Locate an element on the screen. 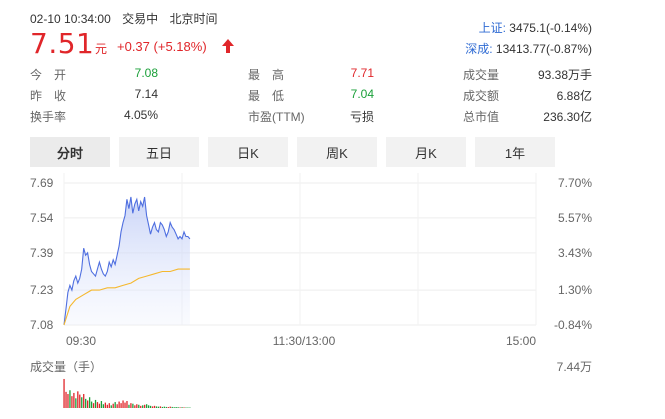 This screenshot has height=419, width=665. price-tick-label: 7.08 is located at coordinates (42, 325).